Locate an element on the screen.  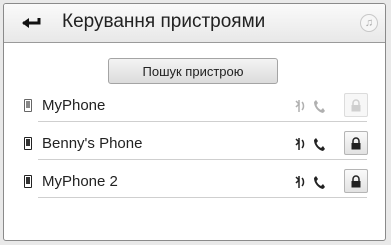
device-row-bennys-phone: Benny's Phone is located at coordinates (195, 144).